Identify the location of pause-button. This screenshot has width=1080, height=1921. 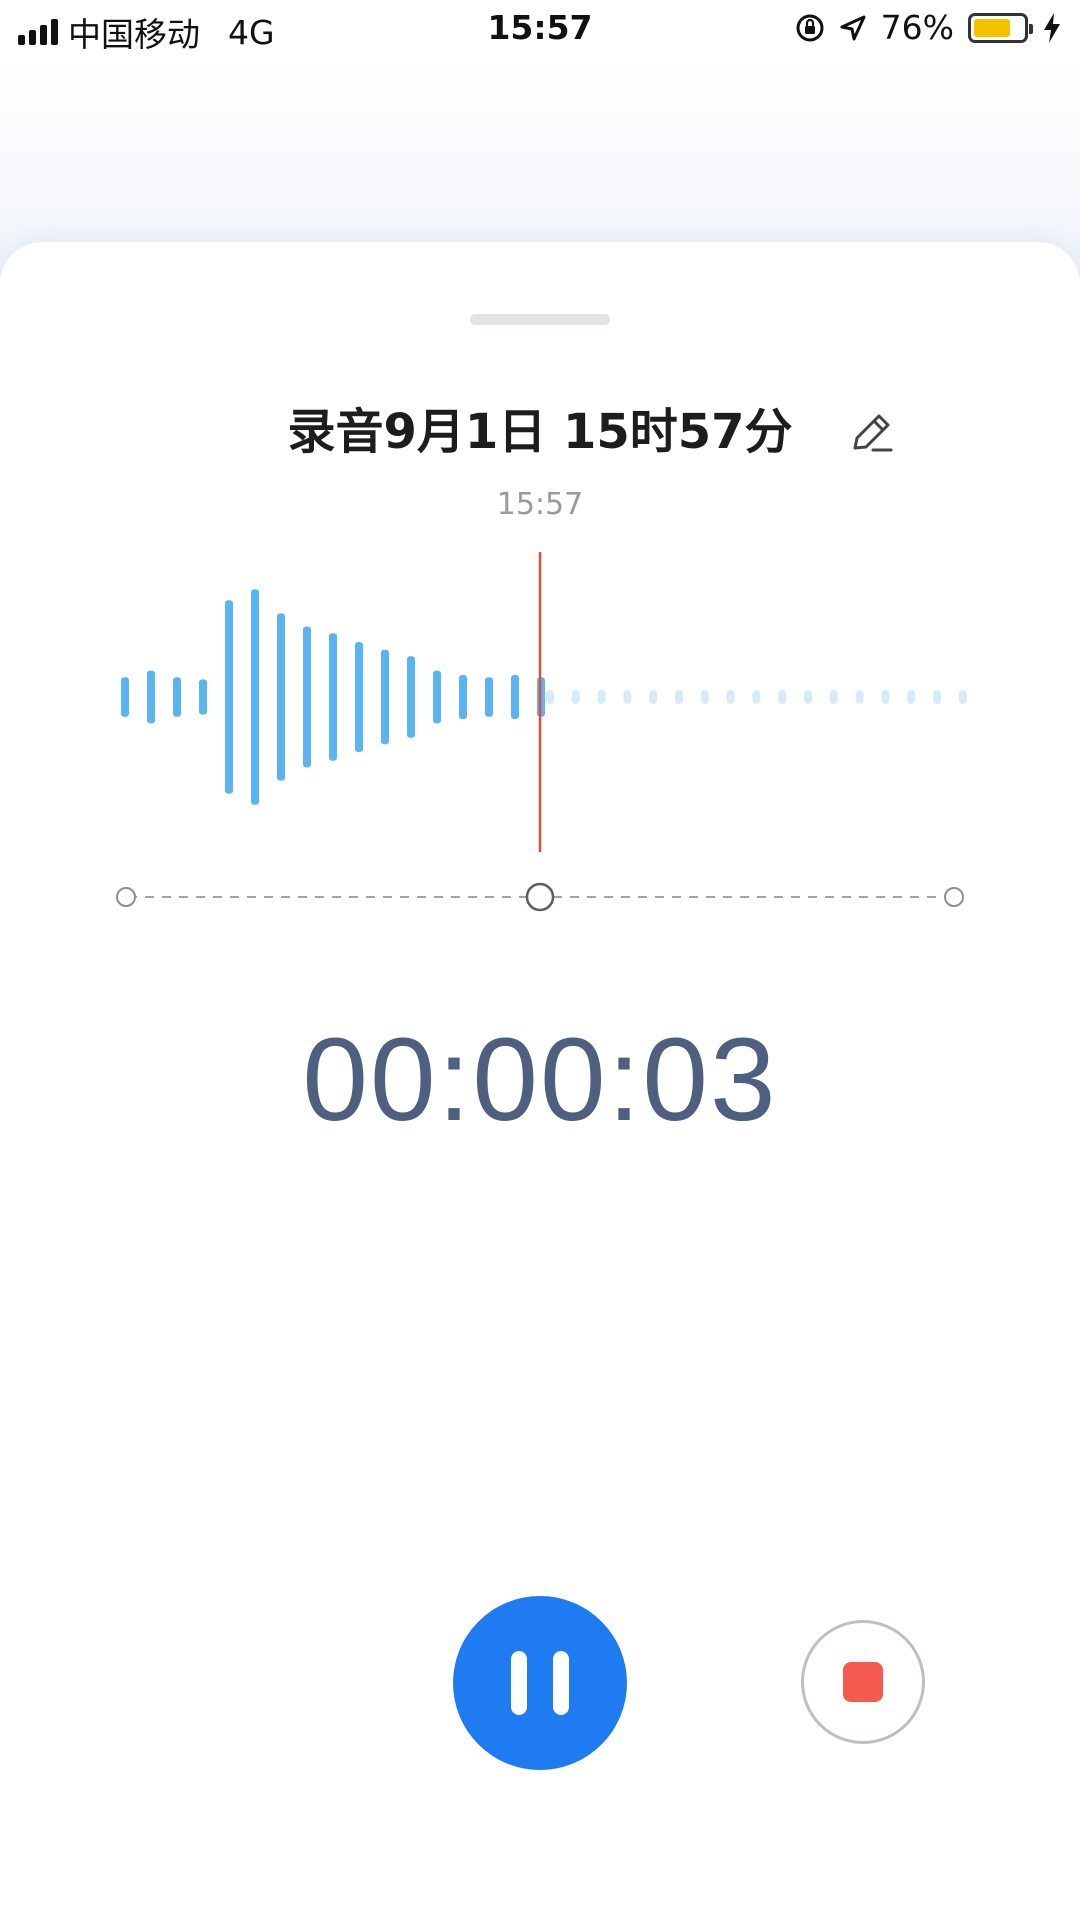
(540, 1683).